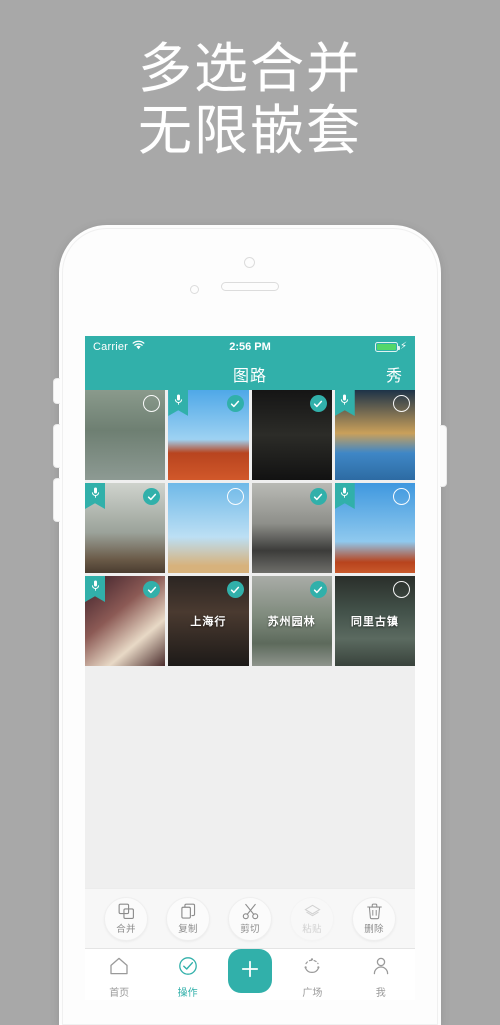 The height and width of the screenshot is (1025, 500). I want to click on merge-icon, so click(126, 911).